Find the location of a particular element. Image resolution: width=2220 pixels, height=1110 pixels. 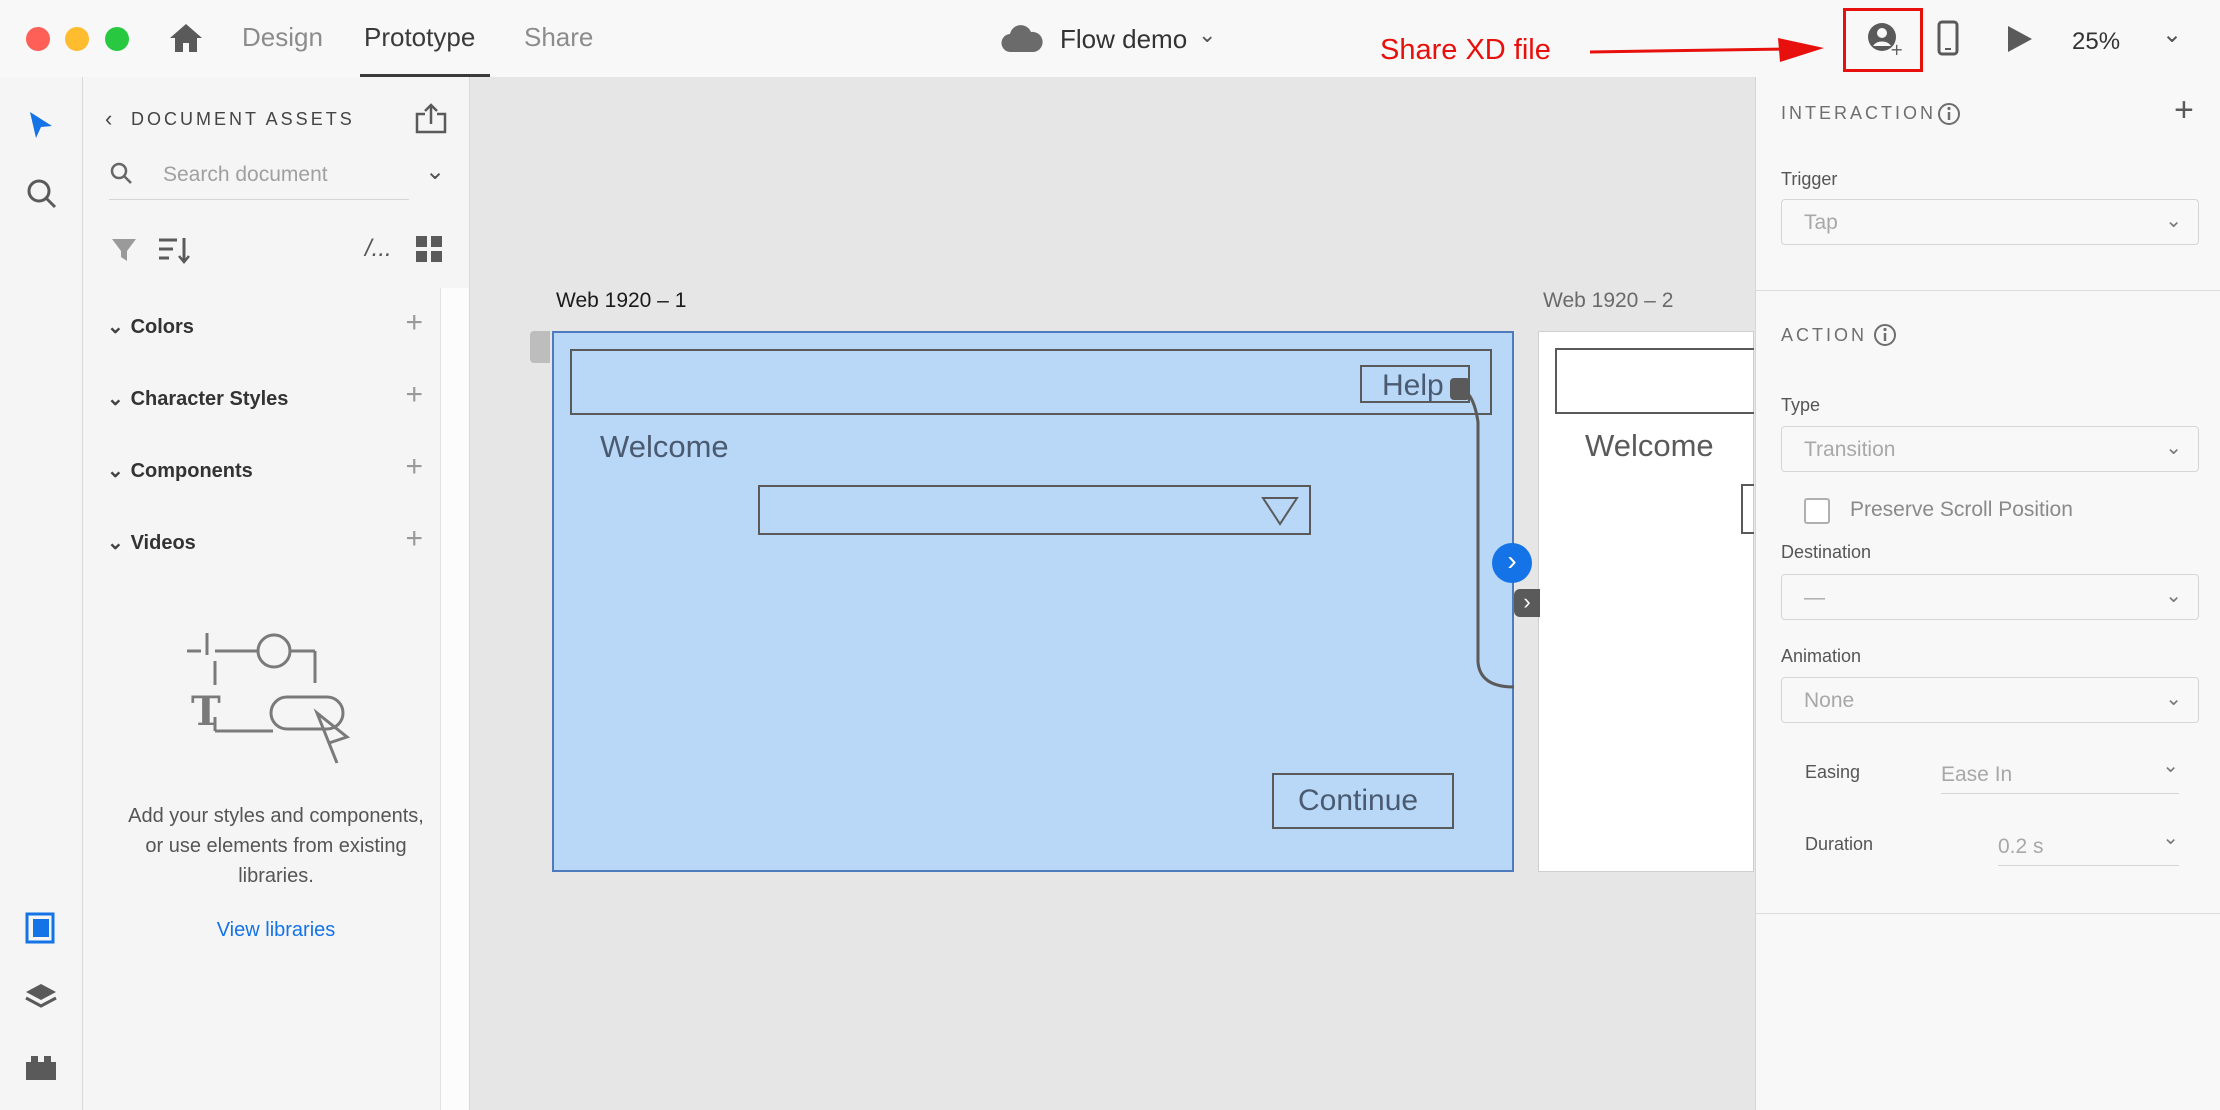

back-chevron-icon: ‹ is located at coordinates (108, 119).